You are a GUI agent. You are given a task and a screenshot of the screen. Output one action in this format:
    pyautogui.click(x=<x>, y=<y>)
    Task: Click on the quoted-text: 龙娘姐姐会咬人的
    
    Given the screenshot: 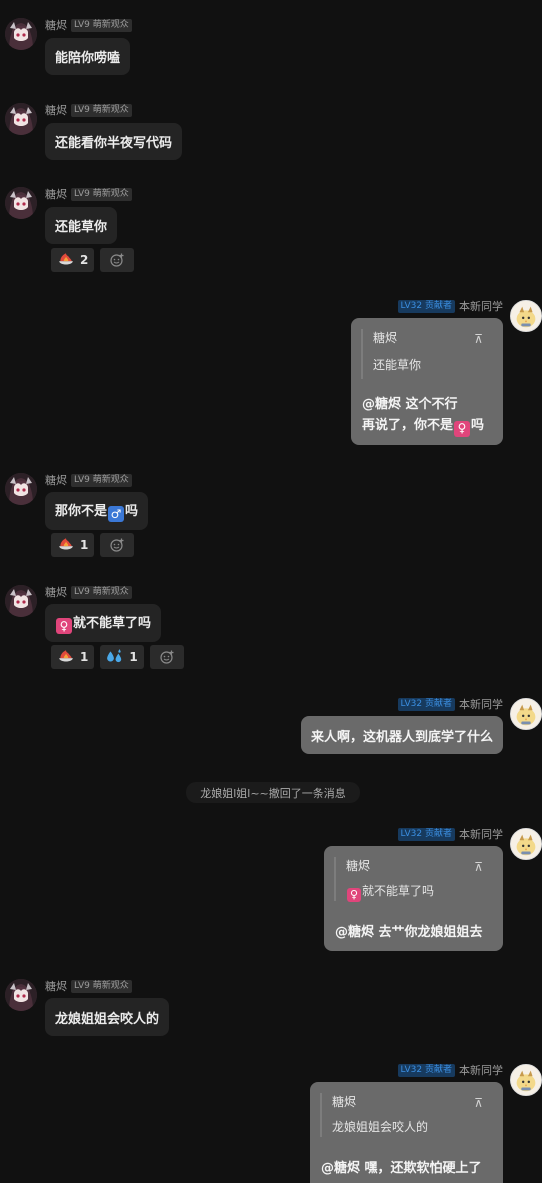 What is the action you would take?
    pyautogui.click(x=380, y=1127)
    